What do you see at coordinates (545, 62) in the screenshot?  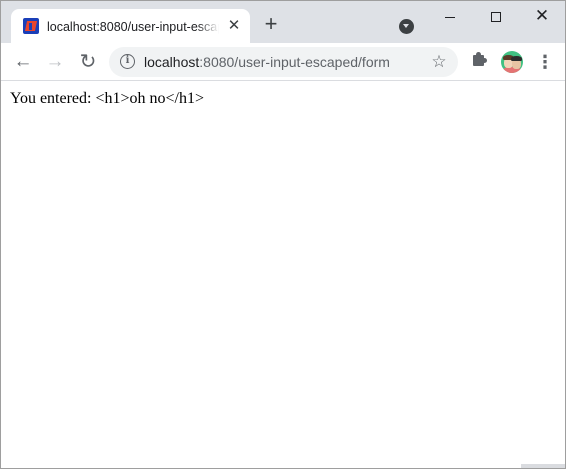 I see `browser-menu-icon: ⋮` at bounding box center [545, 62].